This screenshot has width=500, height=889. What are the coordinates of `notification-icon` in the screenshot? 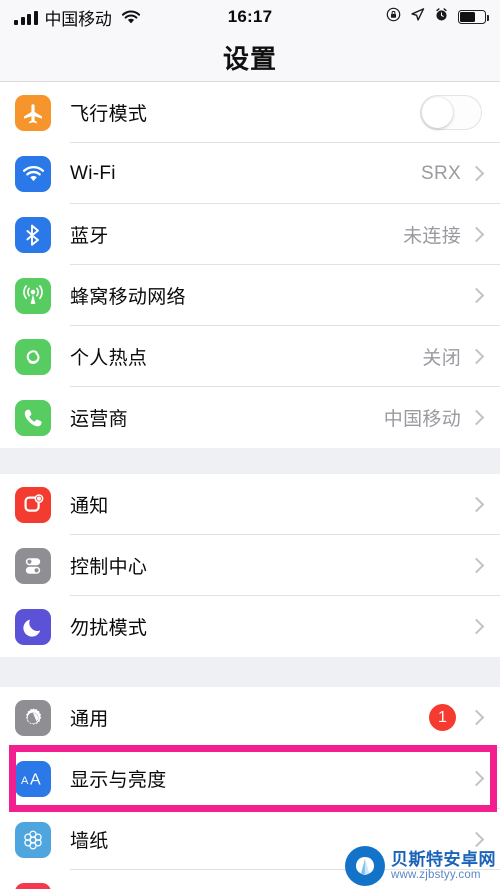 It's located at (33, 504).